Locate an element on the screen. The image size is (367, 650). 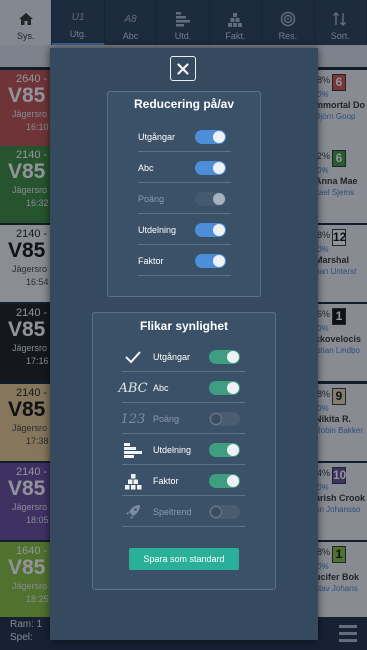
panel-title: Reducering på/av is located at coordinates (184, 104).